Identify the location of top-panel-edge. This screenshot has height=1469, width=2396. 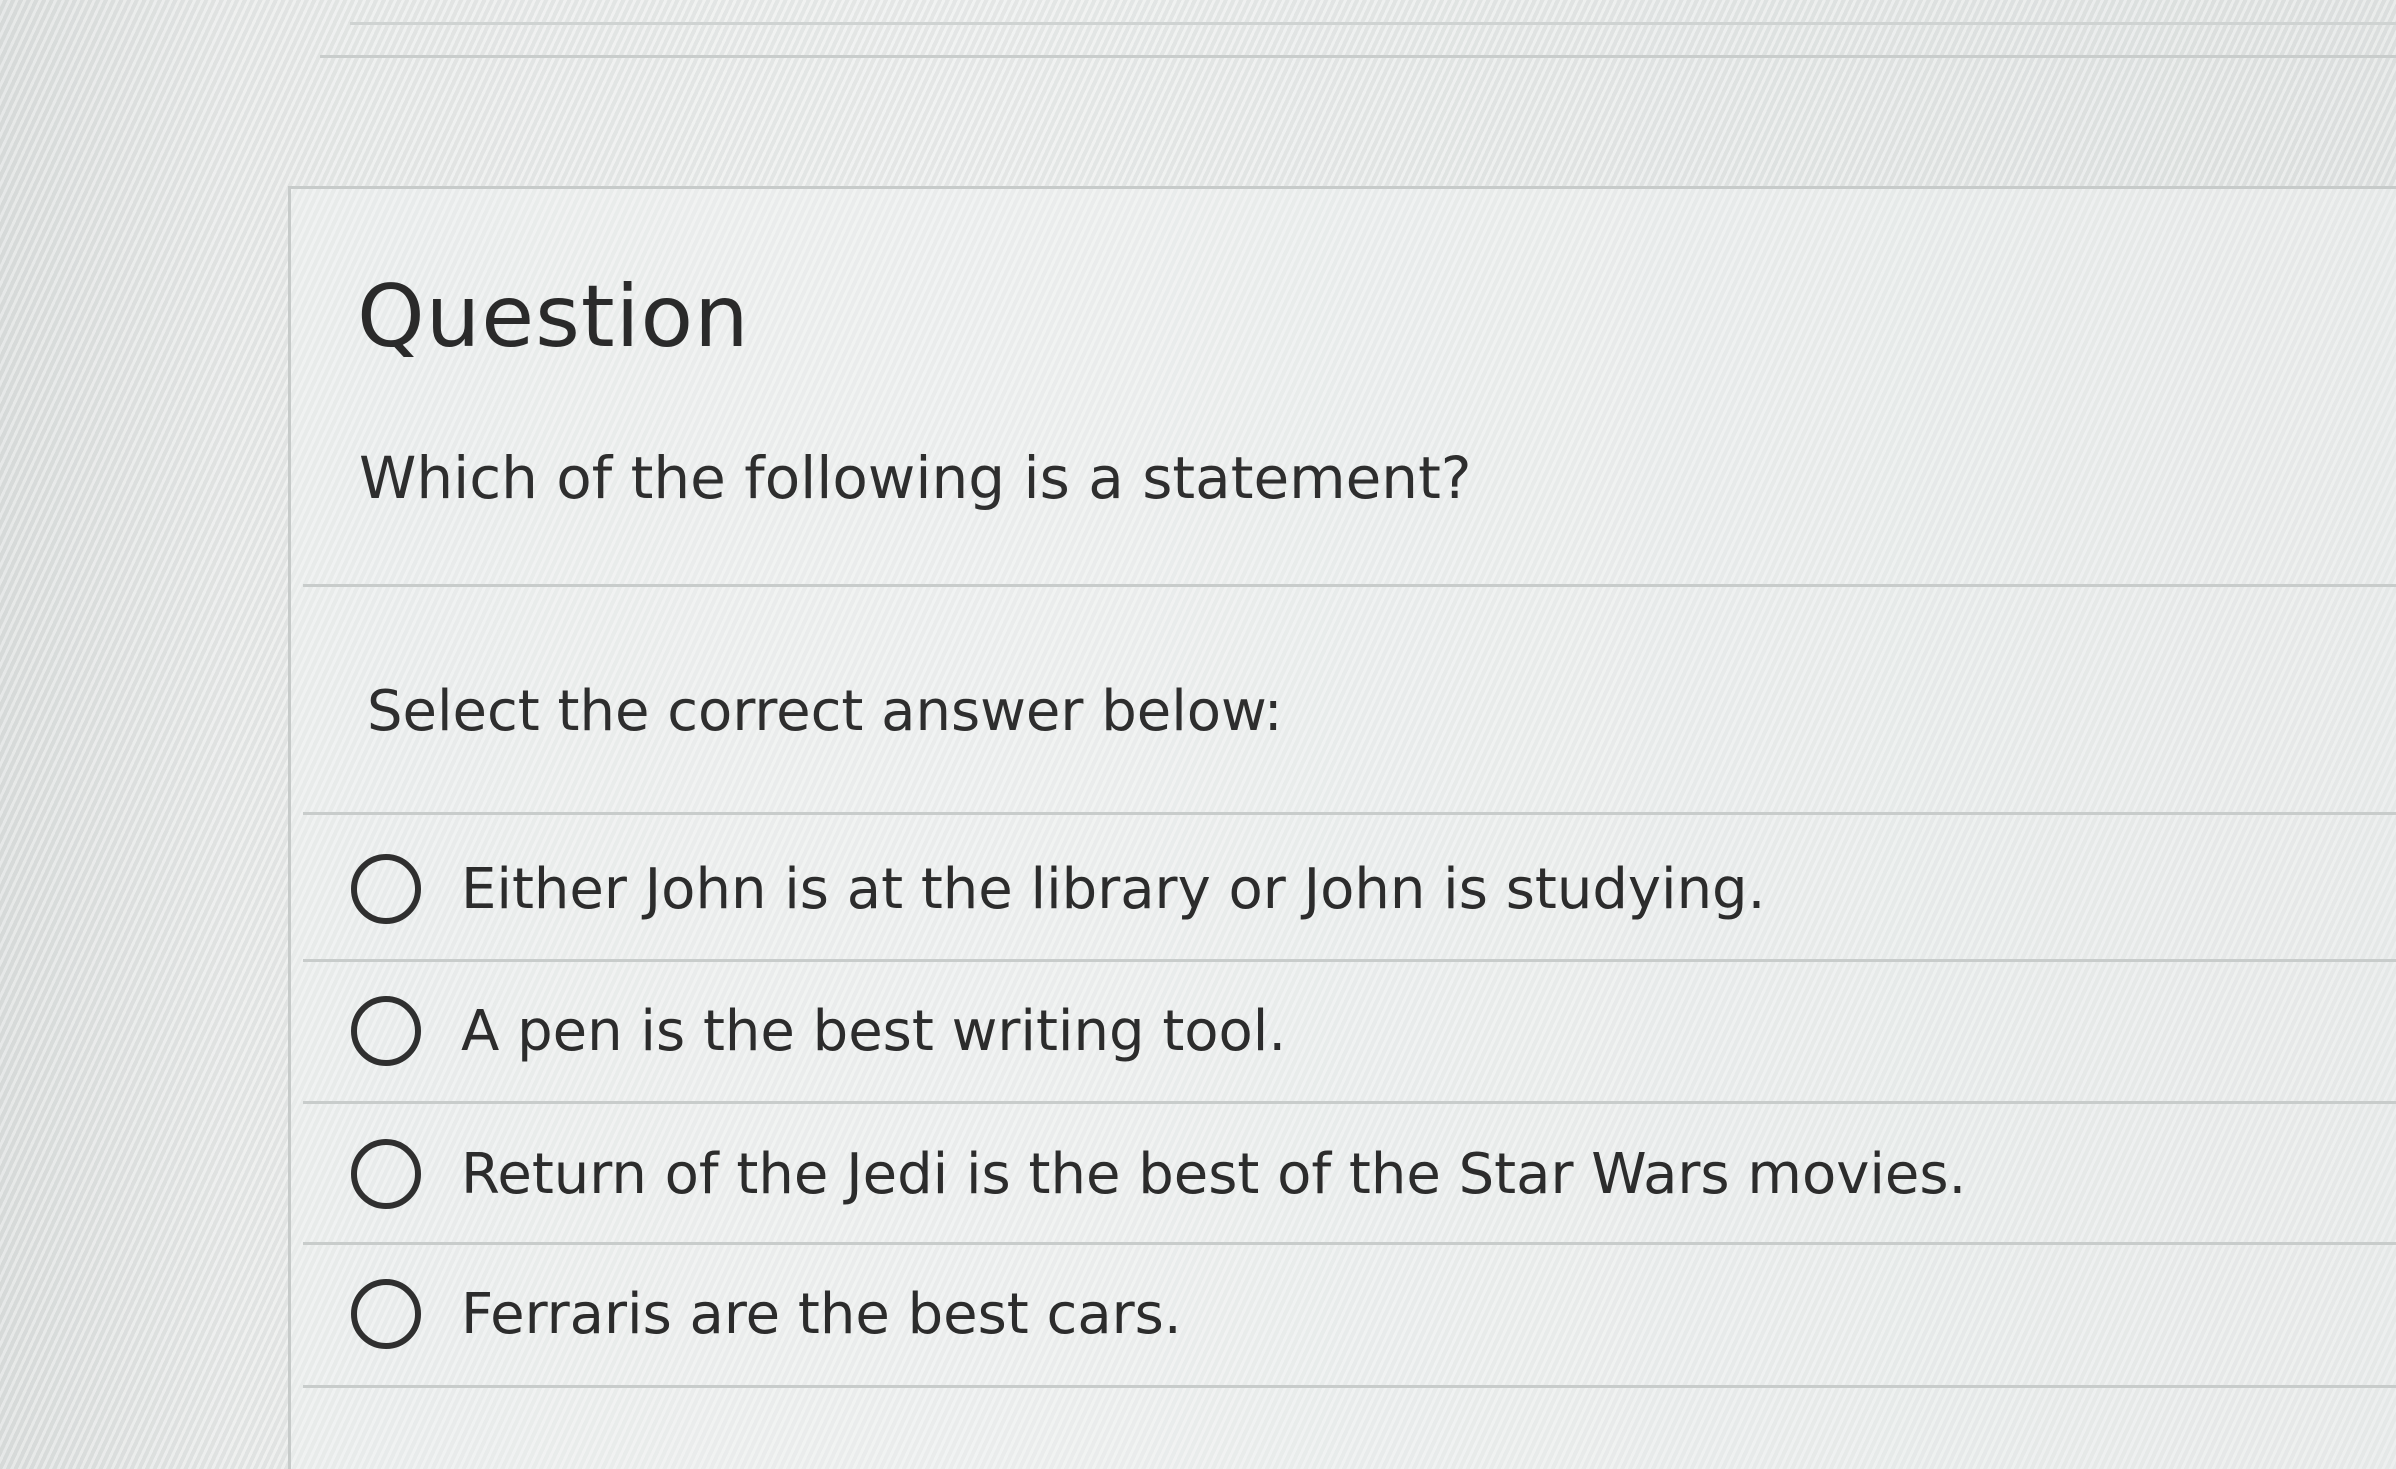
(1358, 29).